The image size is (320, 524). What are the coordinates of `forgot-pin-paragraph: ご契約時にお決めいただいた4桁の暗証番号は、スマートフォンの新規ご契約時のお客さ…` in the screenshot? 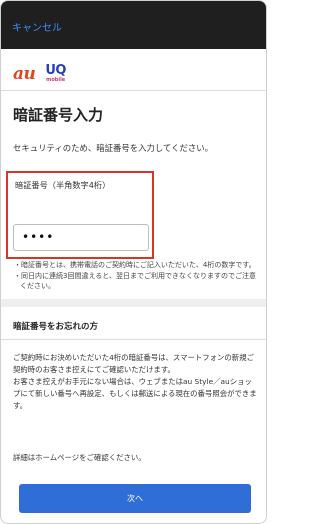 It's located at (133, 363).